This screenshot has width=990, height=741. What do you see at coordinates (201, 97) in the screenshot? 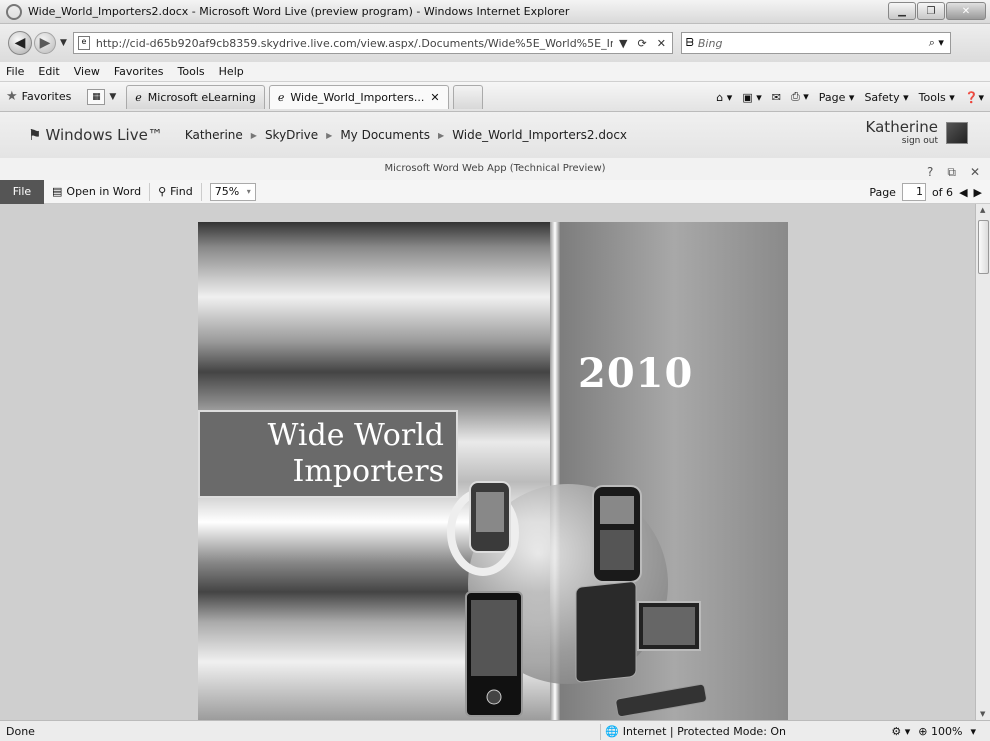
I see `tab-elearning-label: Microsoft eLearning` at bounding box center [201, 97].